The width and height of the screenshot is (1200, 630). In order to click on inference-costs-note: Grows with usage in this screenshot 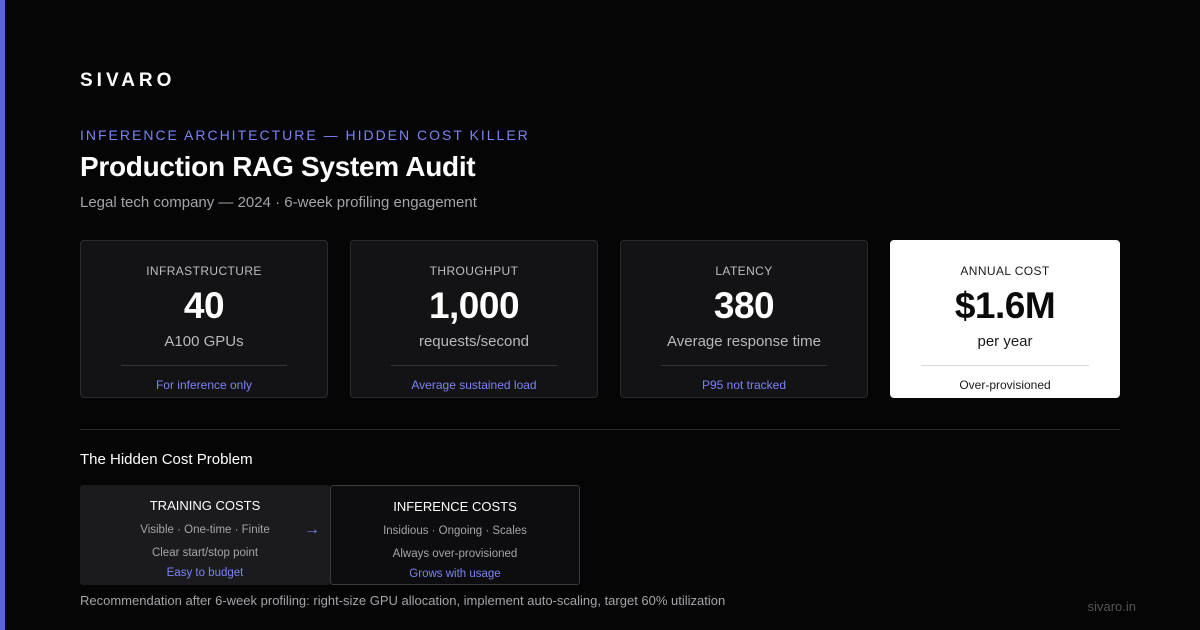, I will do `click(455, 574)`.